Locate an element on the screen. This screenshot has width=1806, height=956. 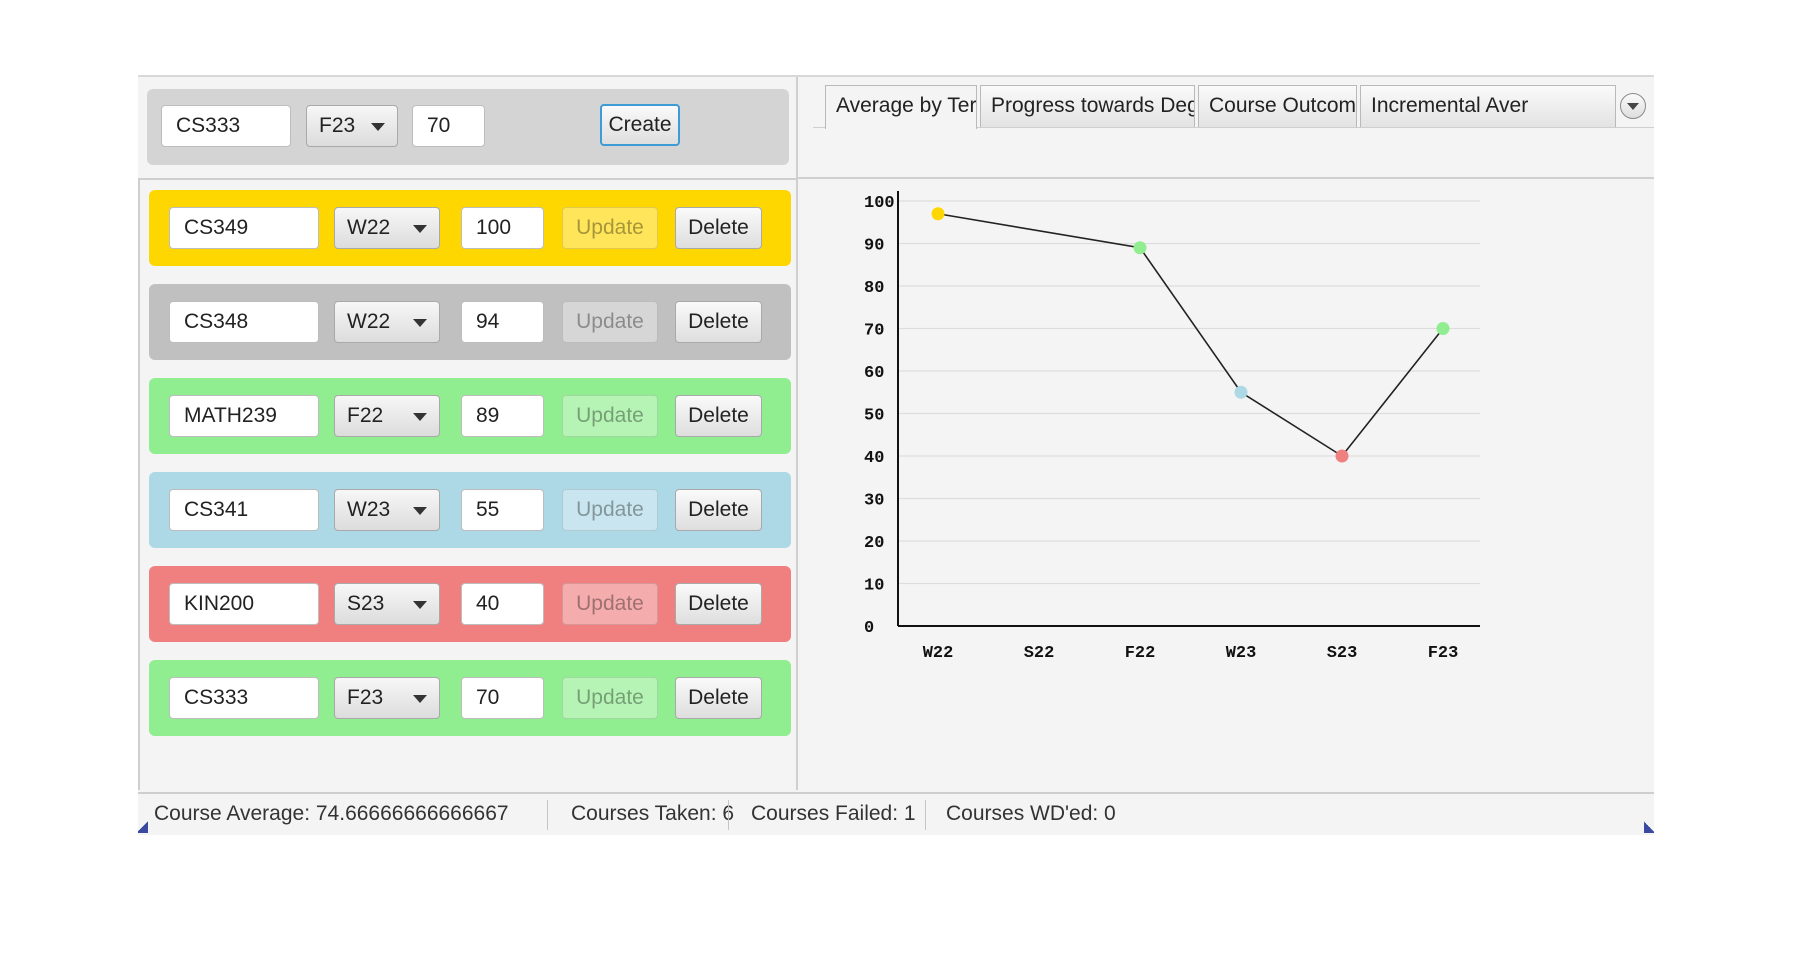
series-line is located at coordinates (1190, 335).